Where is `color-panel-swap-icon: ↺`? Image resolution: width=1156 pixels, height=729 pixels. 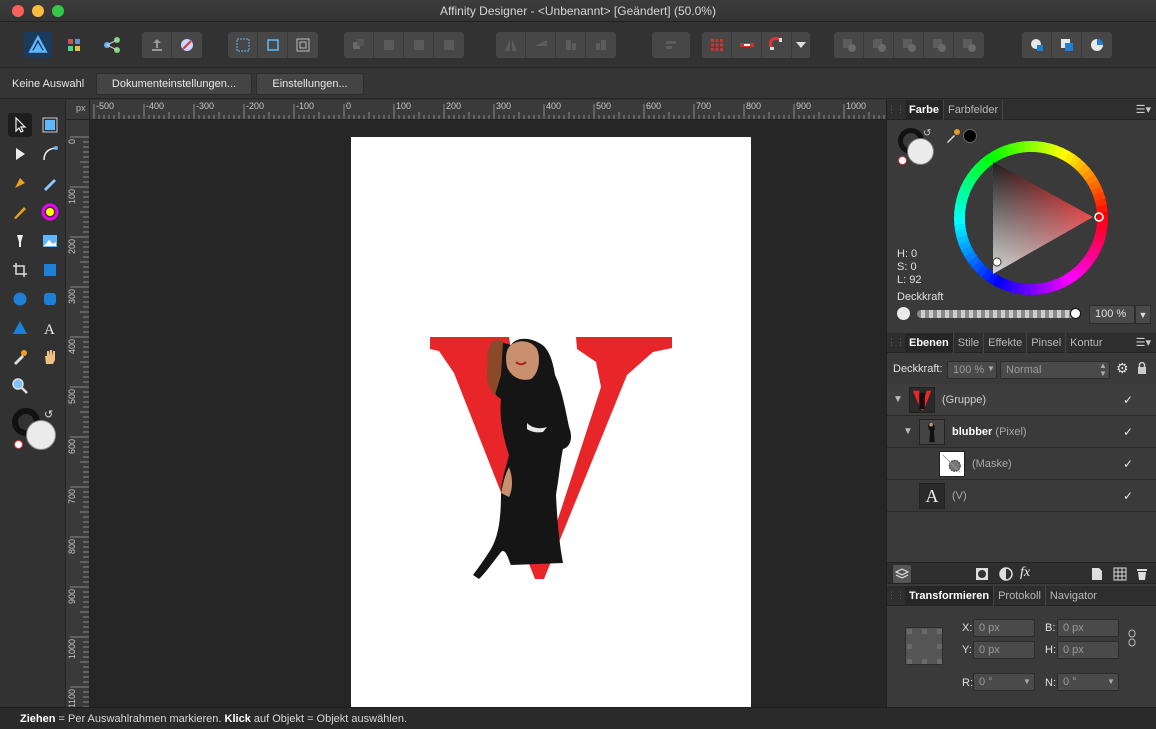
color-panel-swap-icon: ↺ is located at coordinates (927, 133).